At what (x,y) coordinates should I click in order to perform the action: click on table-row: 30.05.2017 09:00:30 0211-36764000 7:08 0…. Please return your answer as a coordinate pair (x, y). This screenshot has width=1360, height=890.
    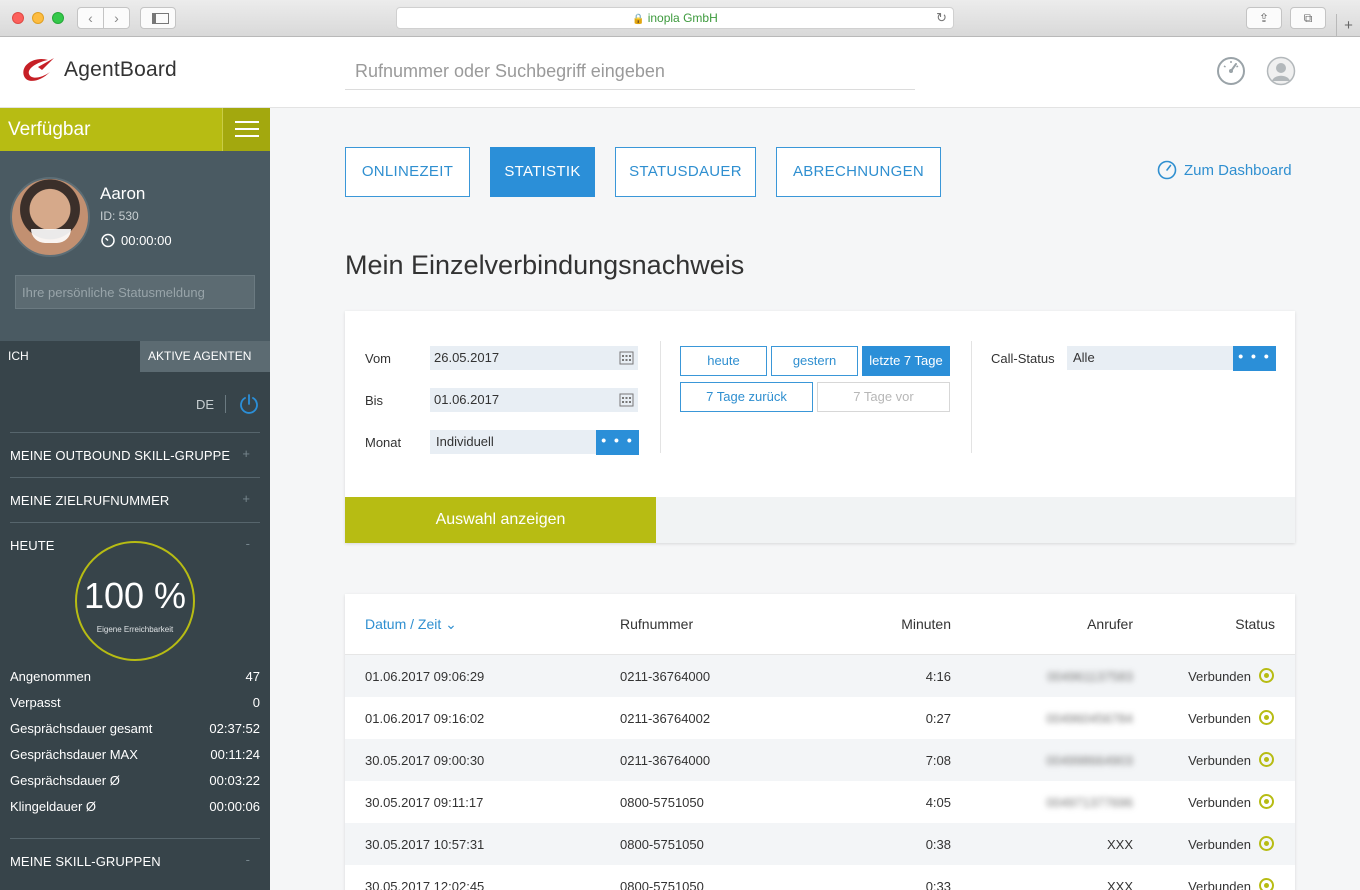
    Looking at the image, I should click on (820, 760).